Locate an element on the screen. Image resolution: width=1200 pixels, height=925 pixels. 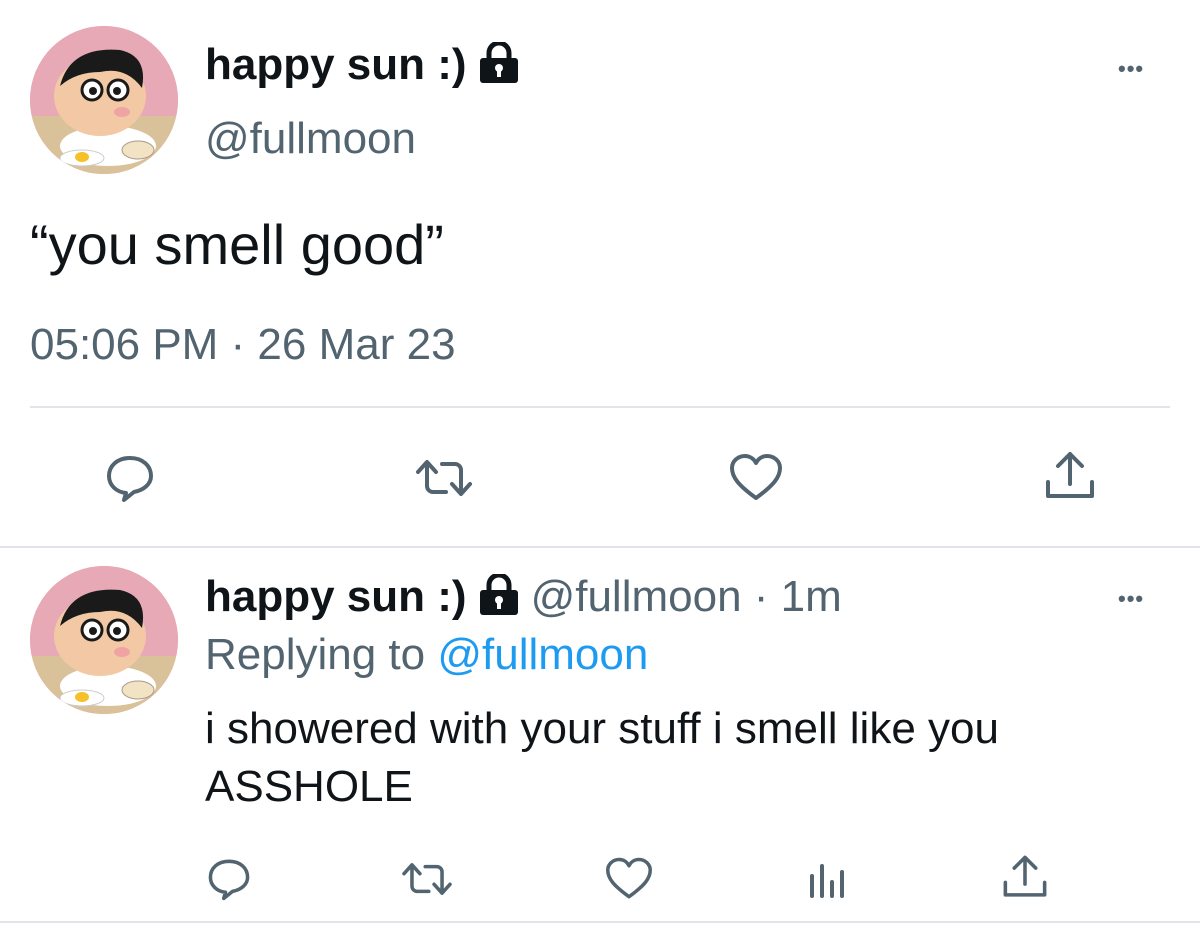
replying-handle-link: @fullmoon is located at coordinates (542, 654).